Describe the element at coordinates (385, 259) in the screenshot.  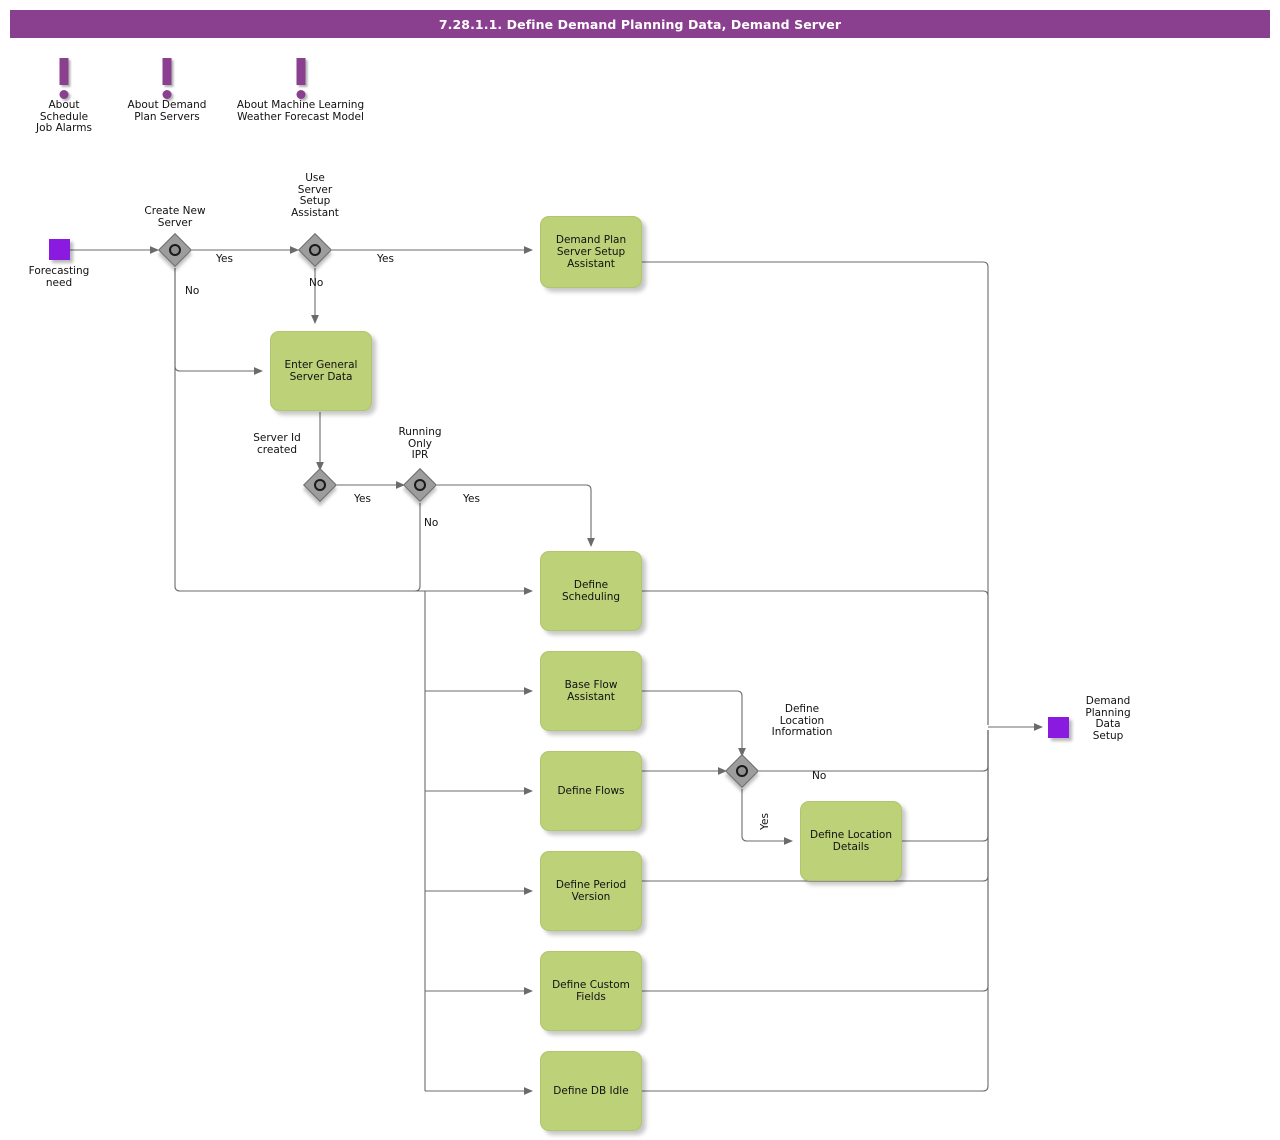
I see `flow-label-use-assistant-yes: Yes` at that location.